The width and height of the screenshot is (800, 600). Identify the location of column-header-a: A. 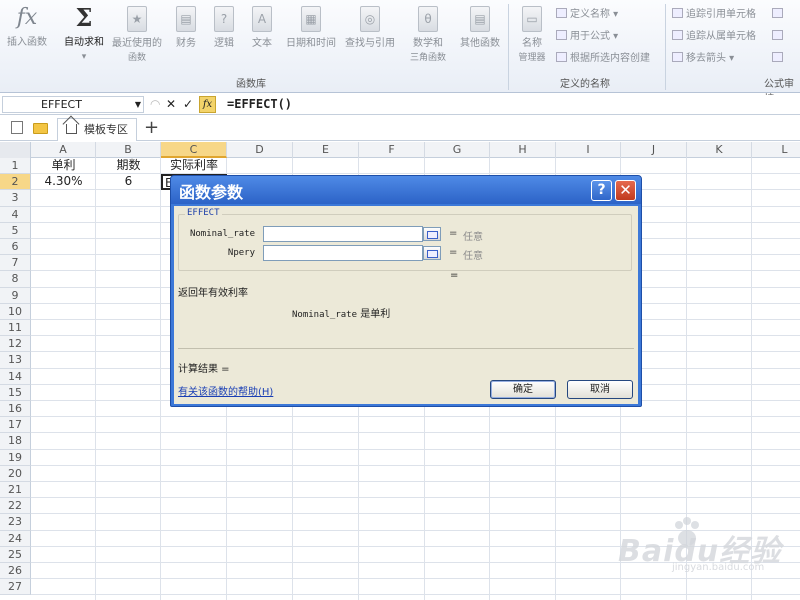
(63, 150).